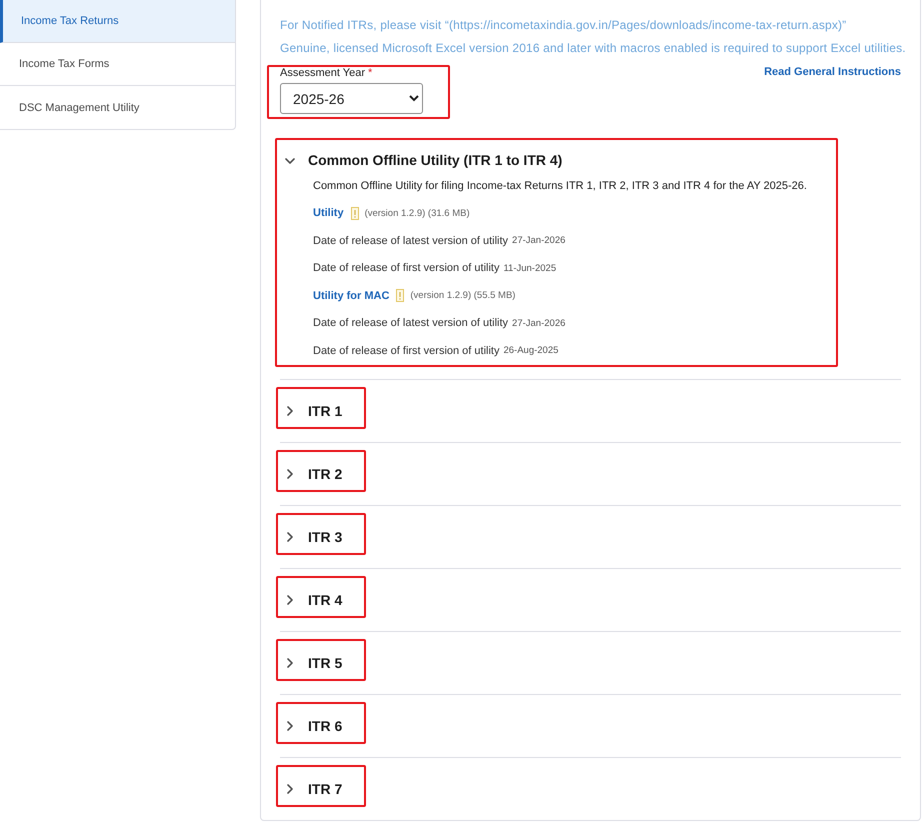 The width and height of the screenshot is (923, 825). I want to click on description-text: Common Offline Utility for filing Income-tax Returns ITR 1, ITR 2, ITR 3 and ITR 4 for the AY 2025-26., so click(560, 186).